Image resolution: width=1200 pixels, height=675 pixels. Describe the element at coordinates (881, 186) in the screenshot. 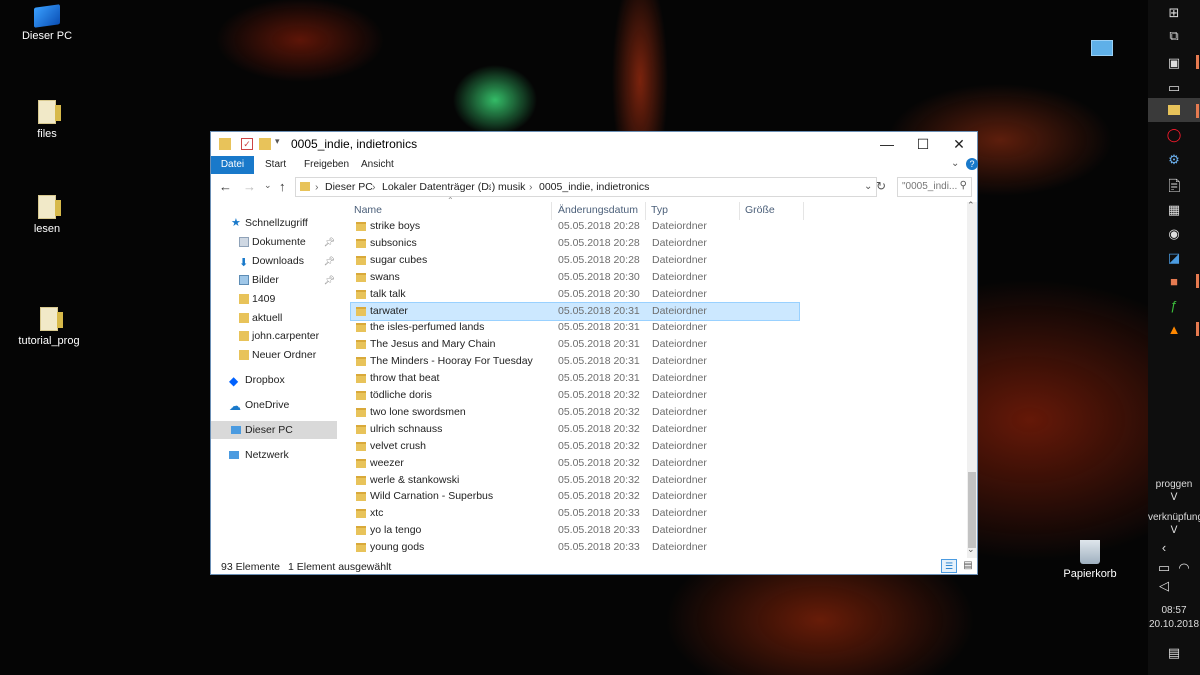

I see `refresh-icon: ↻` at that location.